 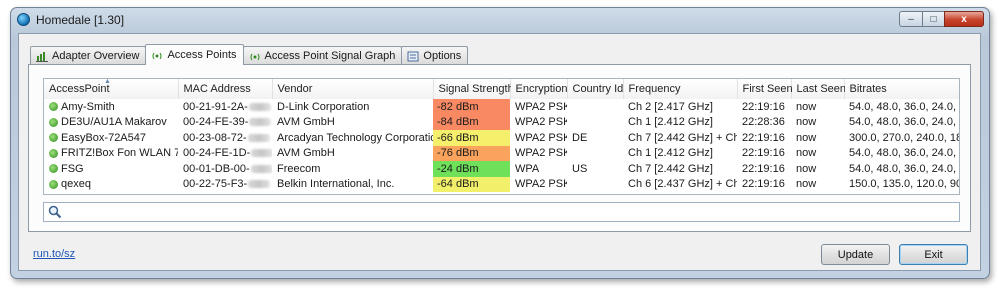 I want to click on cell-mac-address: 00-22-75-F3-, so click(x=225, y=185).